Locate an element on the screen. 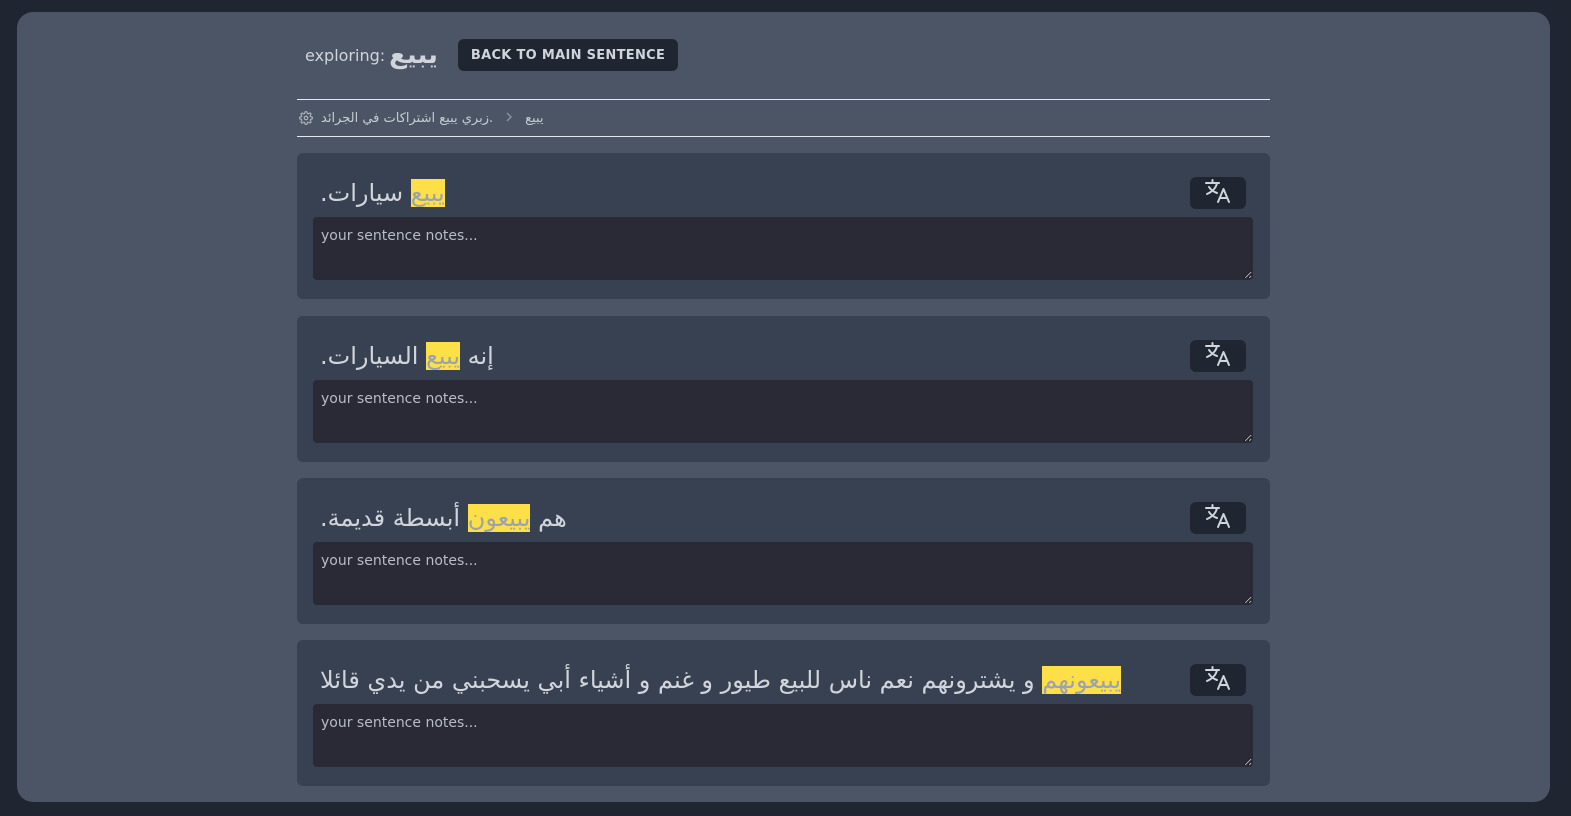 This screenshot has width=1571, height=816. breadcrumb-current-word: يبيع is located at coordinates (534, 118).